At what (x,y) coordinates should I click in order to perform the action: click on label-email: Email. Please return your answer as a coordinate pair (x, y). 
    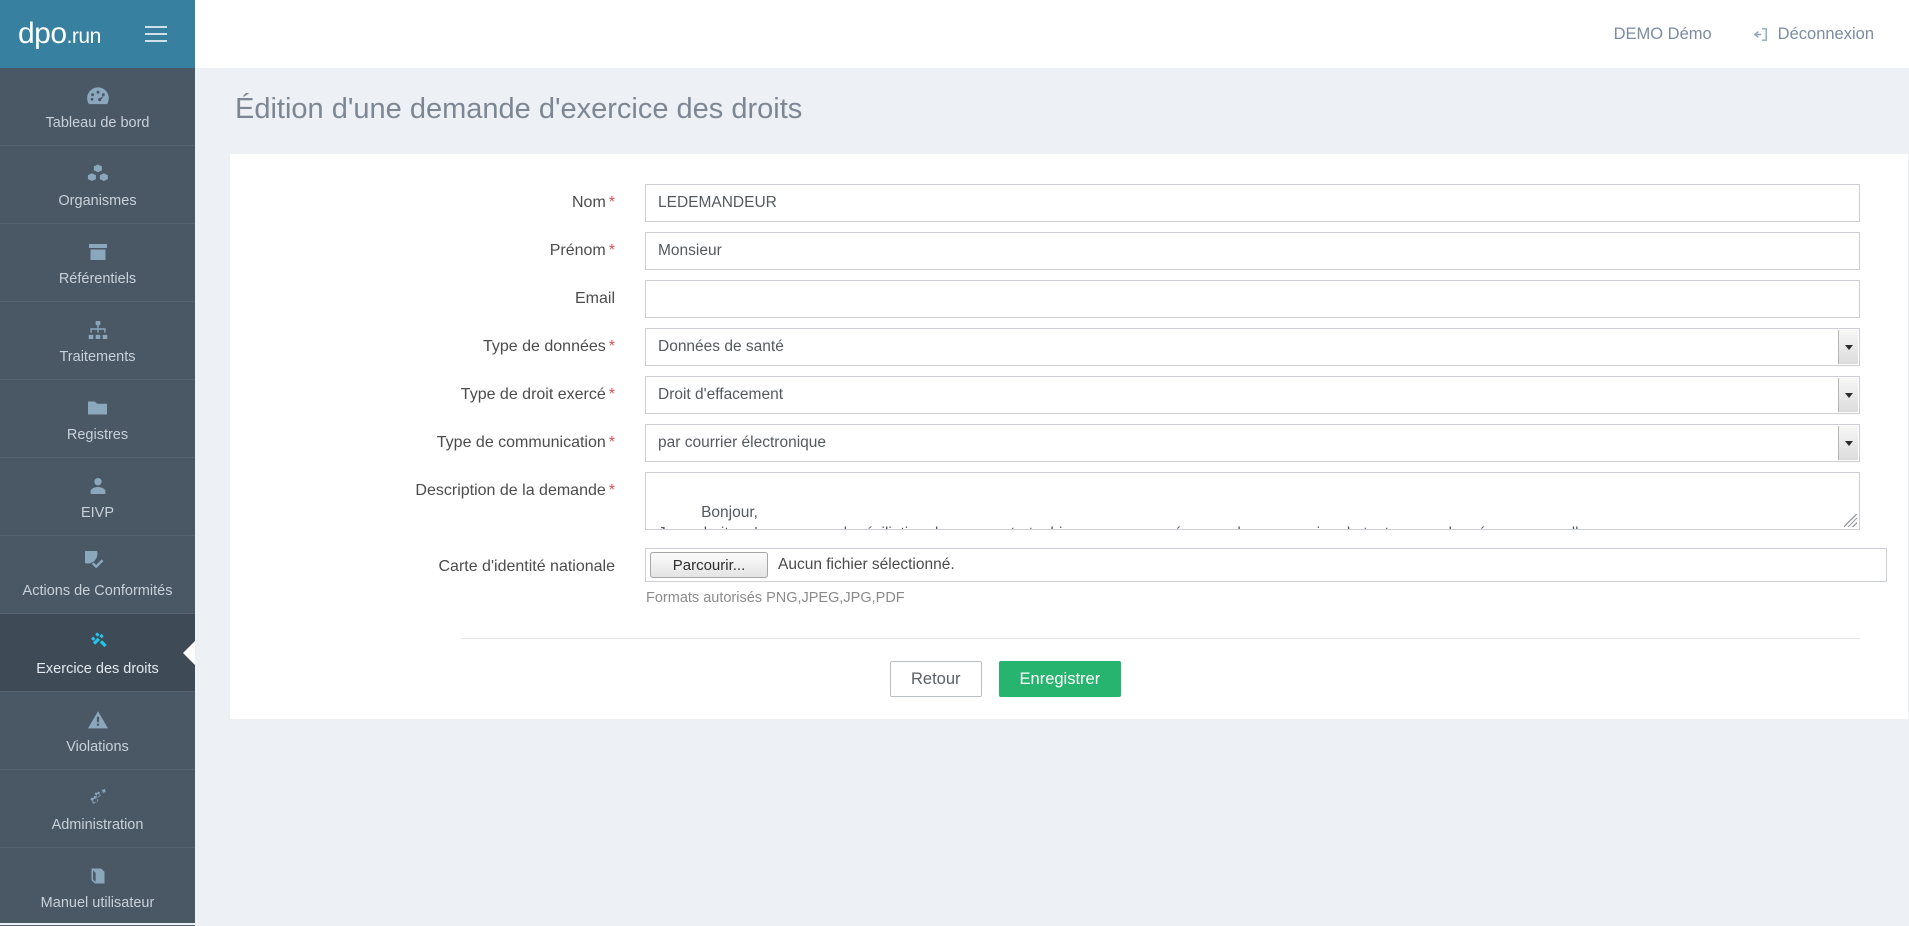
    Looking at the image, I should click on (437, 299).